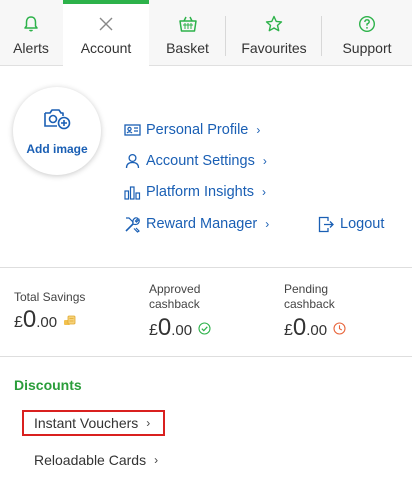 The height and width of the screenshot is (480, 412). I want to click on reloadable-cards-label: Reloadable Cards, so click(90, 460).